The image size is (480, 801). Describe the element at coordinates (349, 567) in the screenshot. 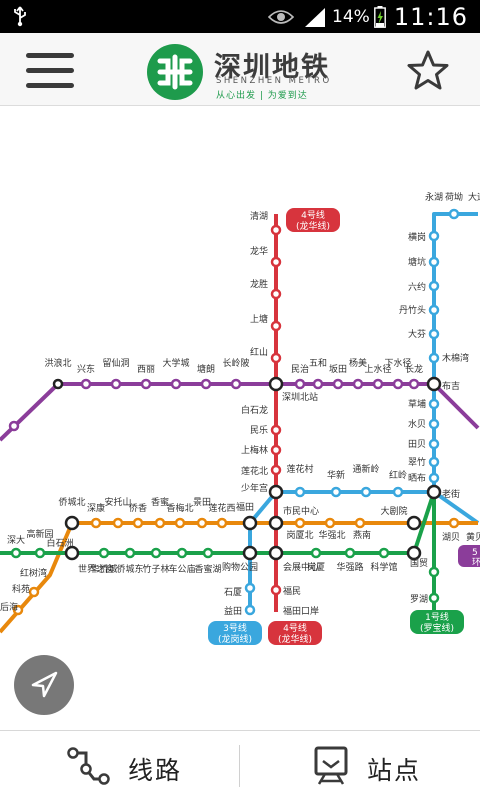

I see `station-label: 华强路` at that location.